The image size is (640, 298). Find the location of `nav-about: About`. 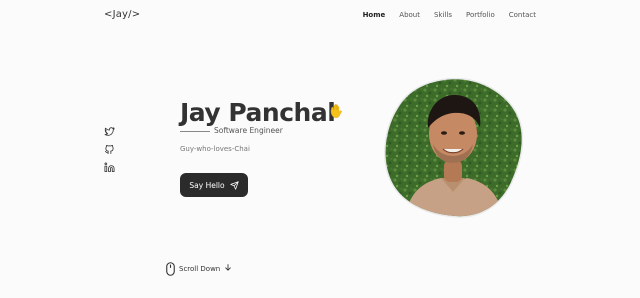

nav-about: About is located at coordinates (409, 15).